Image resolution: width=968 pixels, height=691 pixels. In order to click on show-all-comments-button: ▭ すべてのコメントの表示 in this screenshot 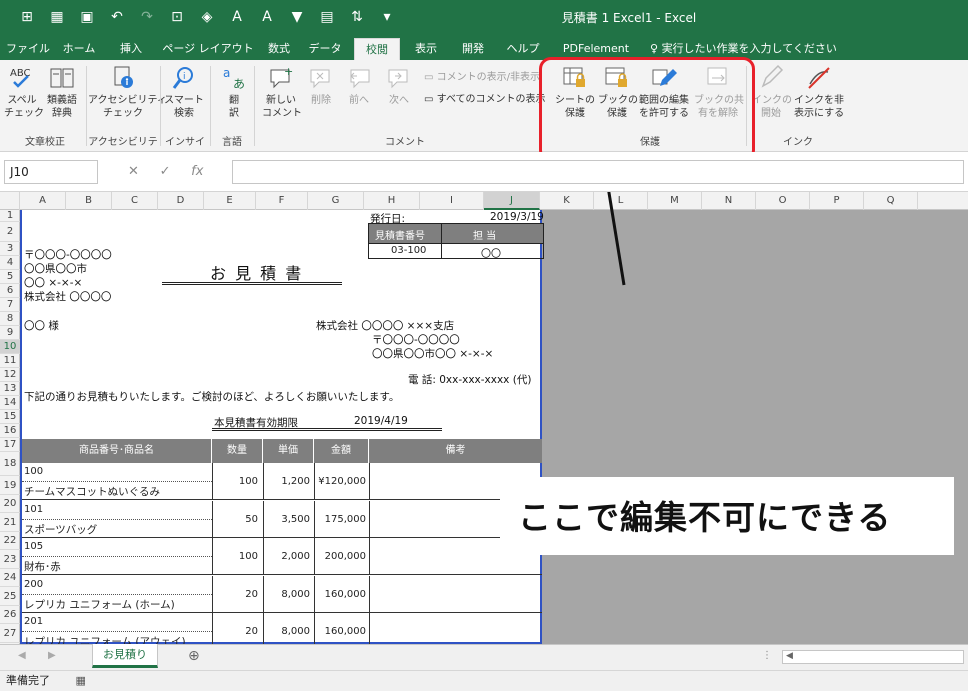, I will do `click(485, 97)`.